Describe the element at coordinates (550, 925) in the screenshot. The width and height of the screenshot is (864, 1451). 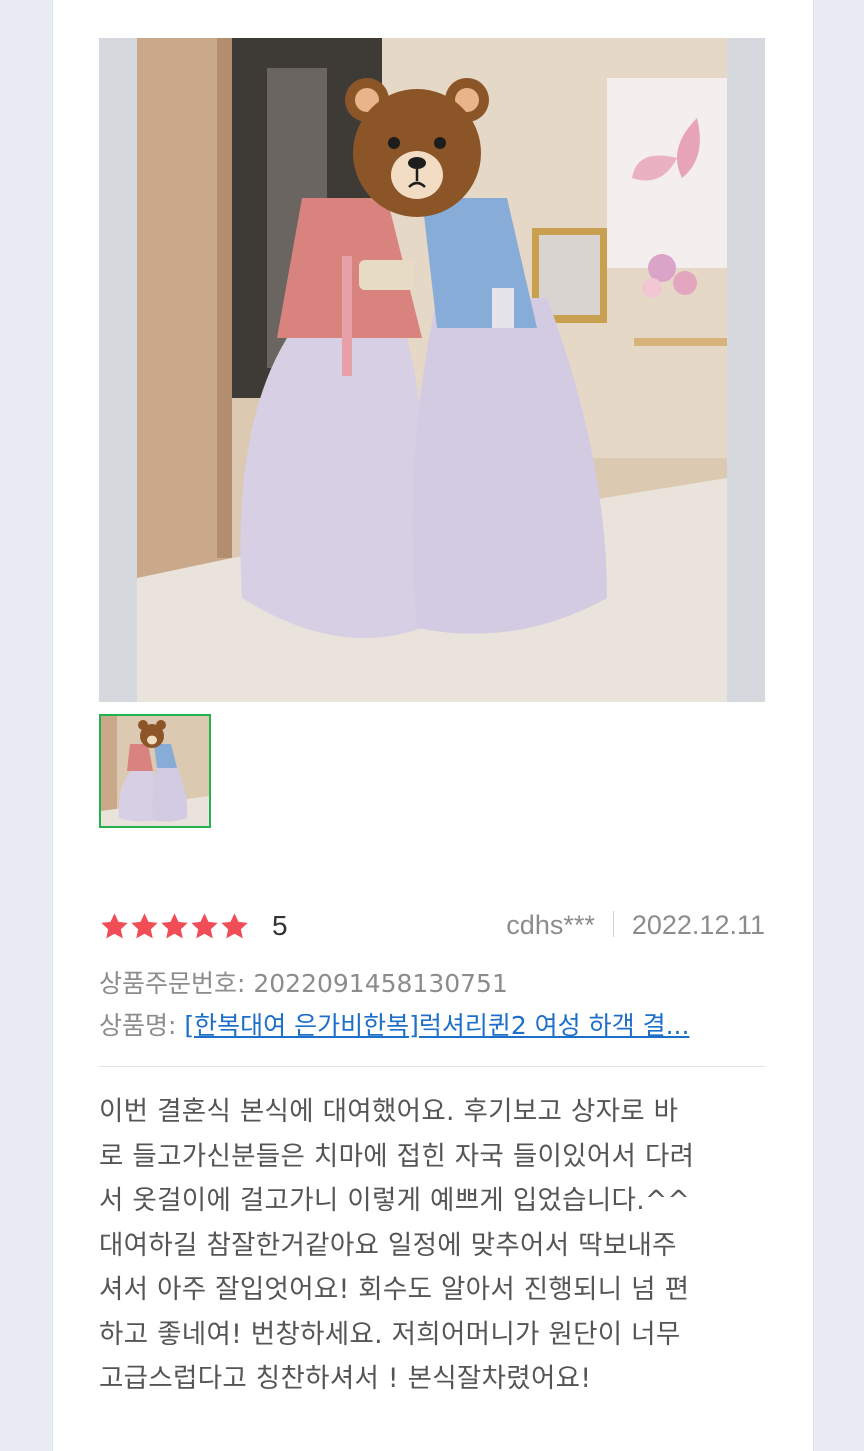
I see `author-id: cdhs***` at that location.